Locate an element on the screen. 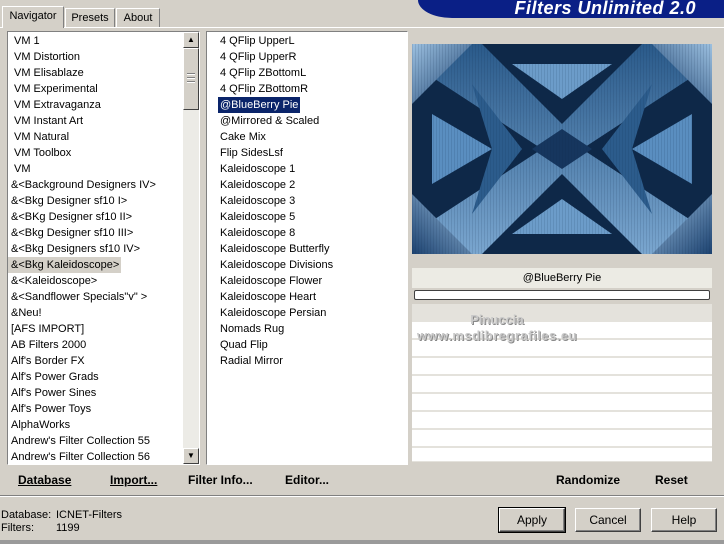  filter-item: Nomads Rug is located at coordinates (252, 329).